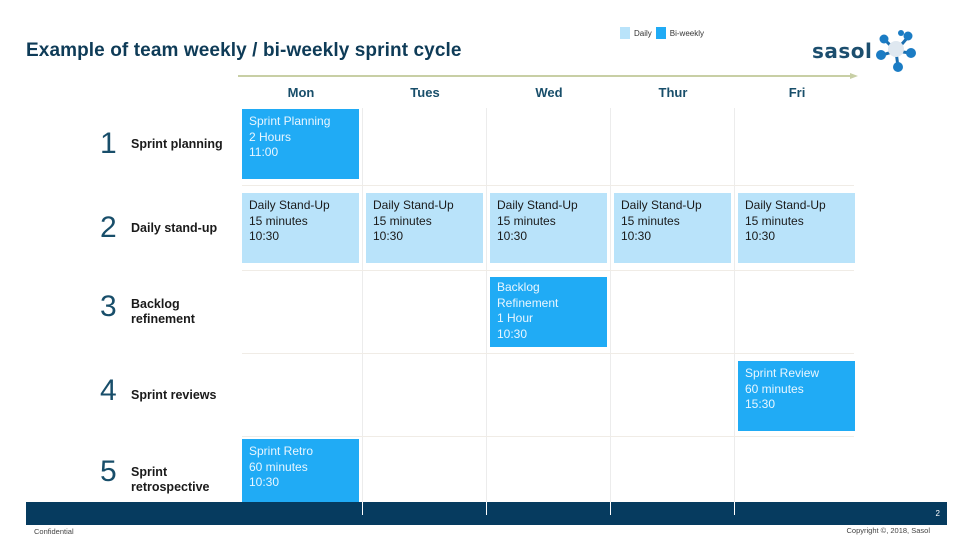  What do you see at coordinates (896, 51) in the screenshot?
I see `molecule-icon` at bounding box center [896, 51].